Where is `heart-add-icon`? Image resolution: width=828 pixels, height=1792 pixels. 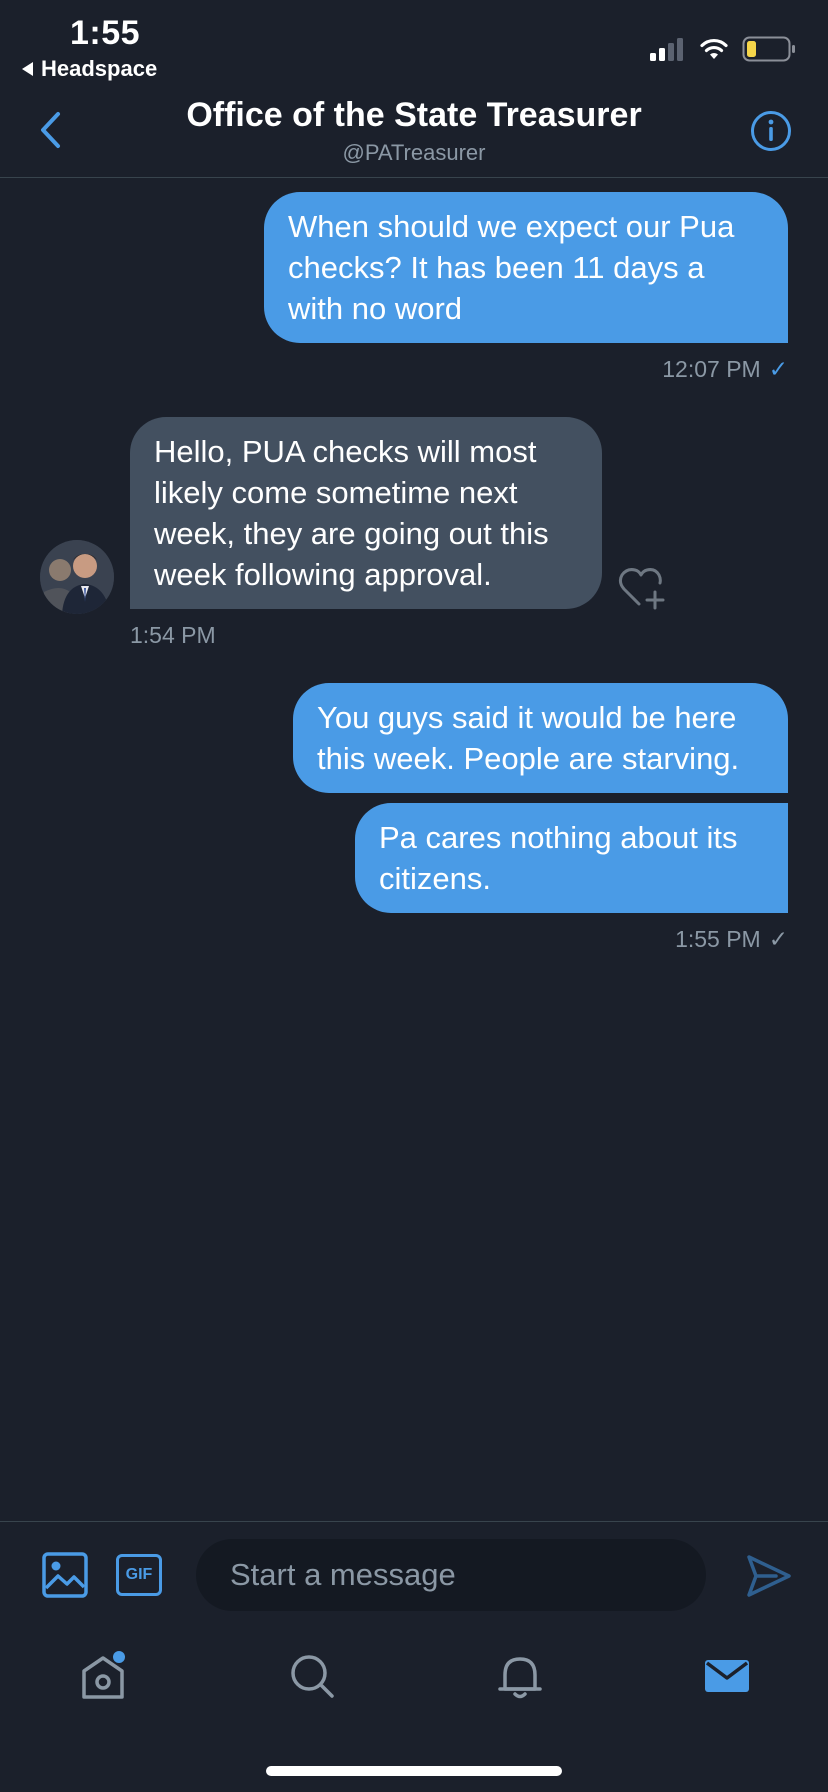 heart-add-icon is located at coordinates (641, 589).